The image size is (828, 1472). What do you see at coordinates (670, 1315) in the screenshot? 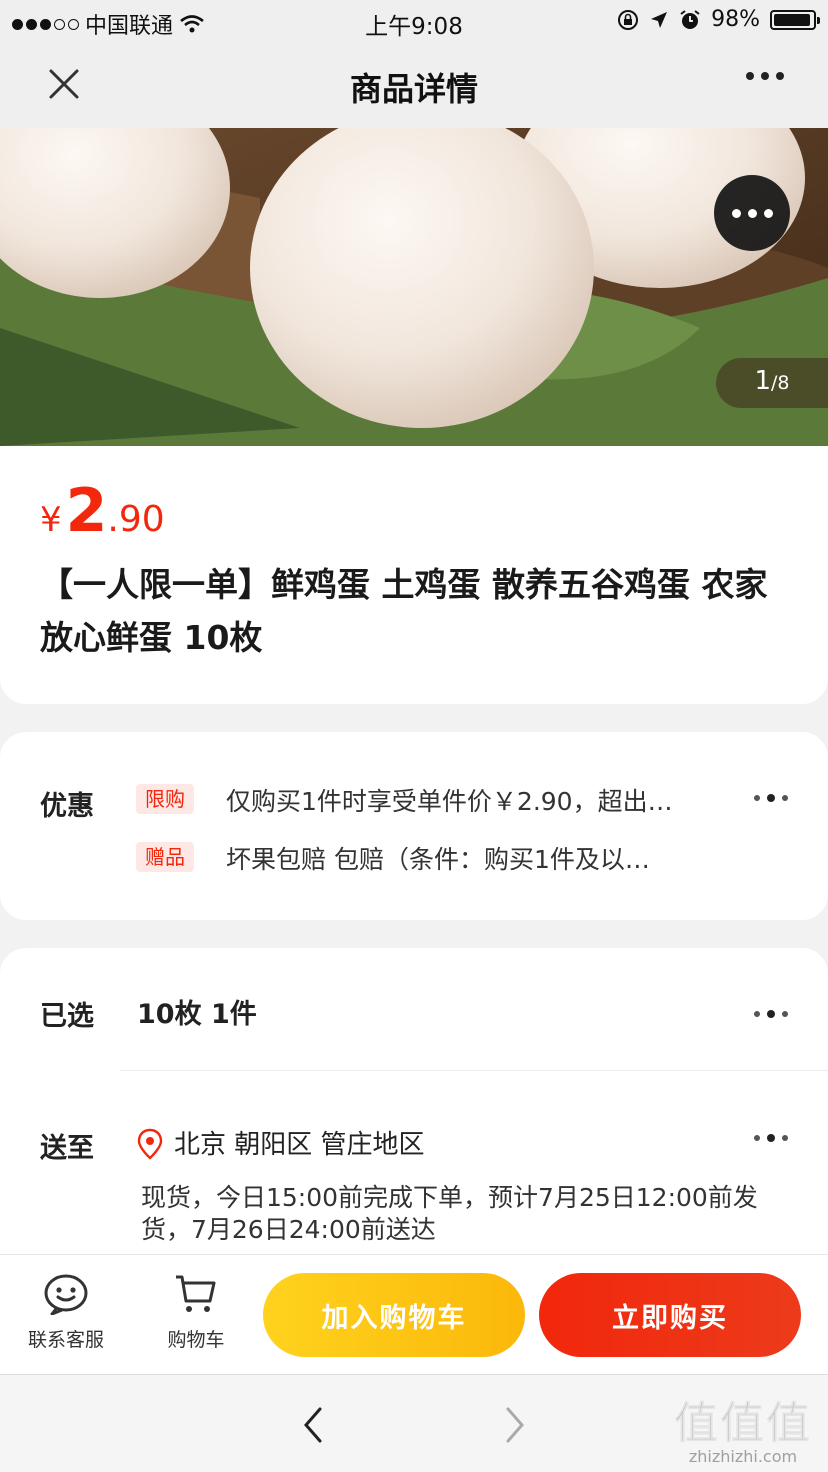
I see `buy-now-button: 立即购买` at bounding box center [670, 1315].